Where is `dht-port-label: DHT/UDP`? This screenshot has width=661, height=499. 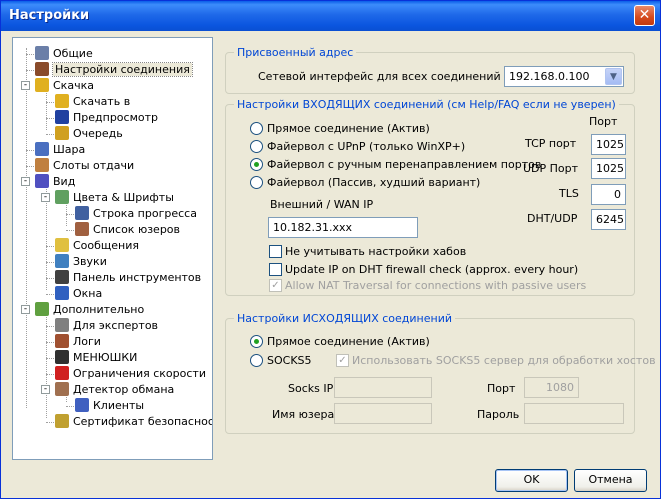
dht-port-label: DHT/UDP is located at coordinates (552, 218).